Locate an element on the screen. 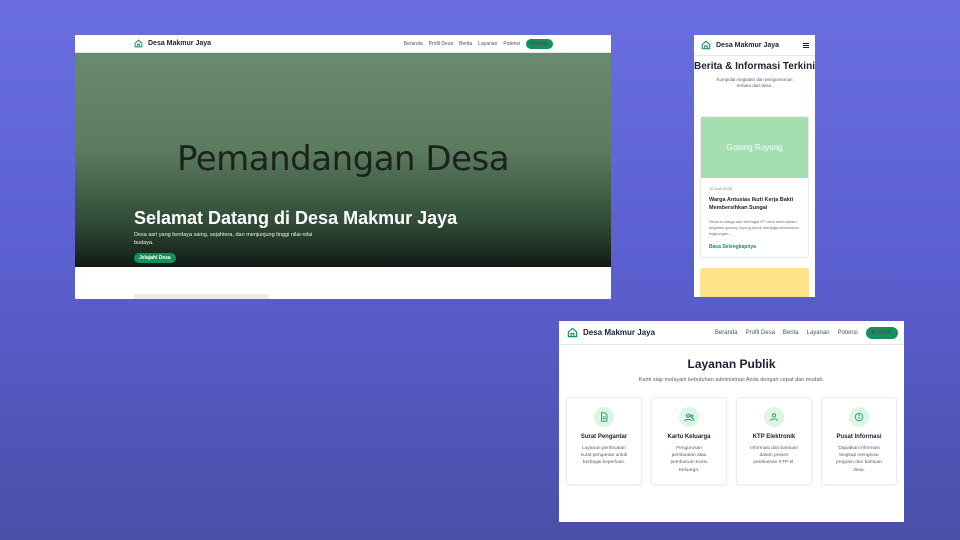  users-icon is located at coordinates (689, 417).